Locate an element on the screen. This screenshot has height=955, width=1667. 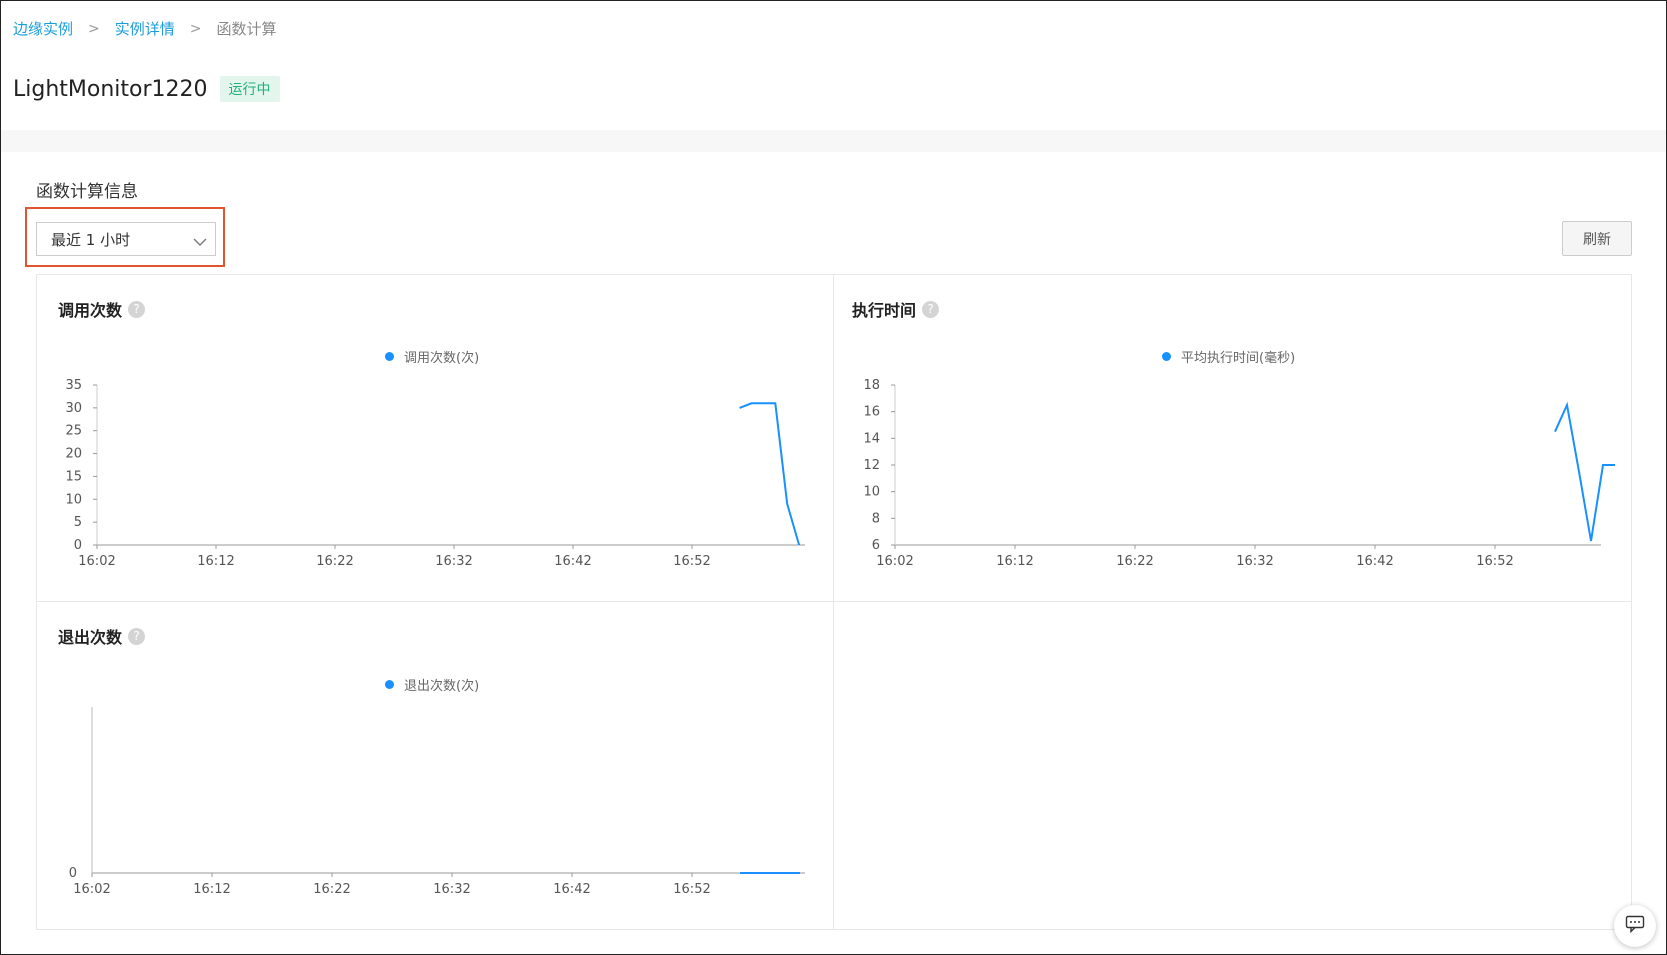
y-tick-label: 0 is located at coordinates (73, 873).